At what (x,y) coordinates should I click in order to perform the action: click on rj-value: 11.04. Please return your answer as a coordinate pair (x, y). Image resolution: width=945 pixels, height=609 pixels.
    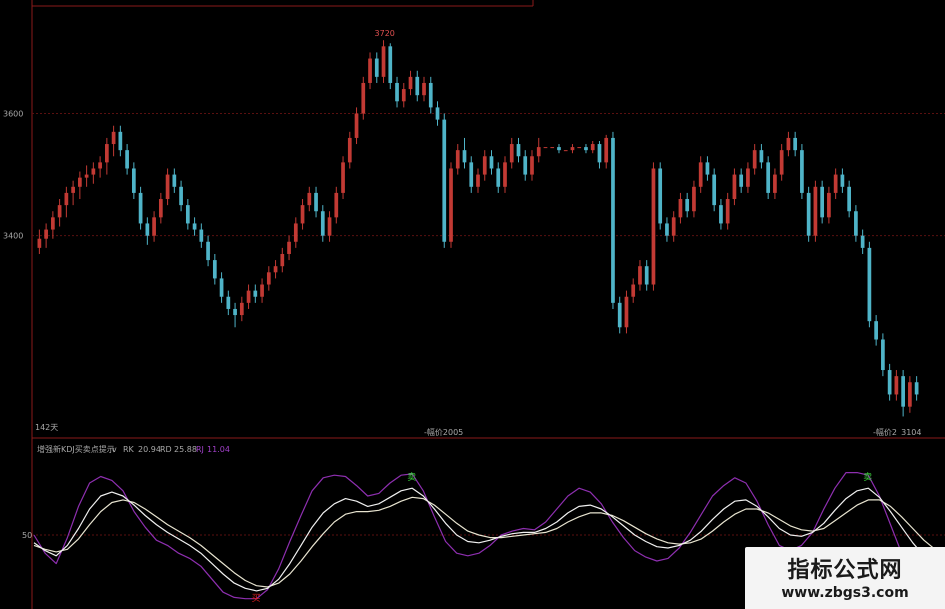
    Looking at the image, I should click on (218, 449).